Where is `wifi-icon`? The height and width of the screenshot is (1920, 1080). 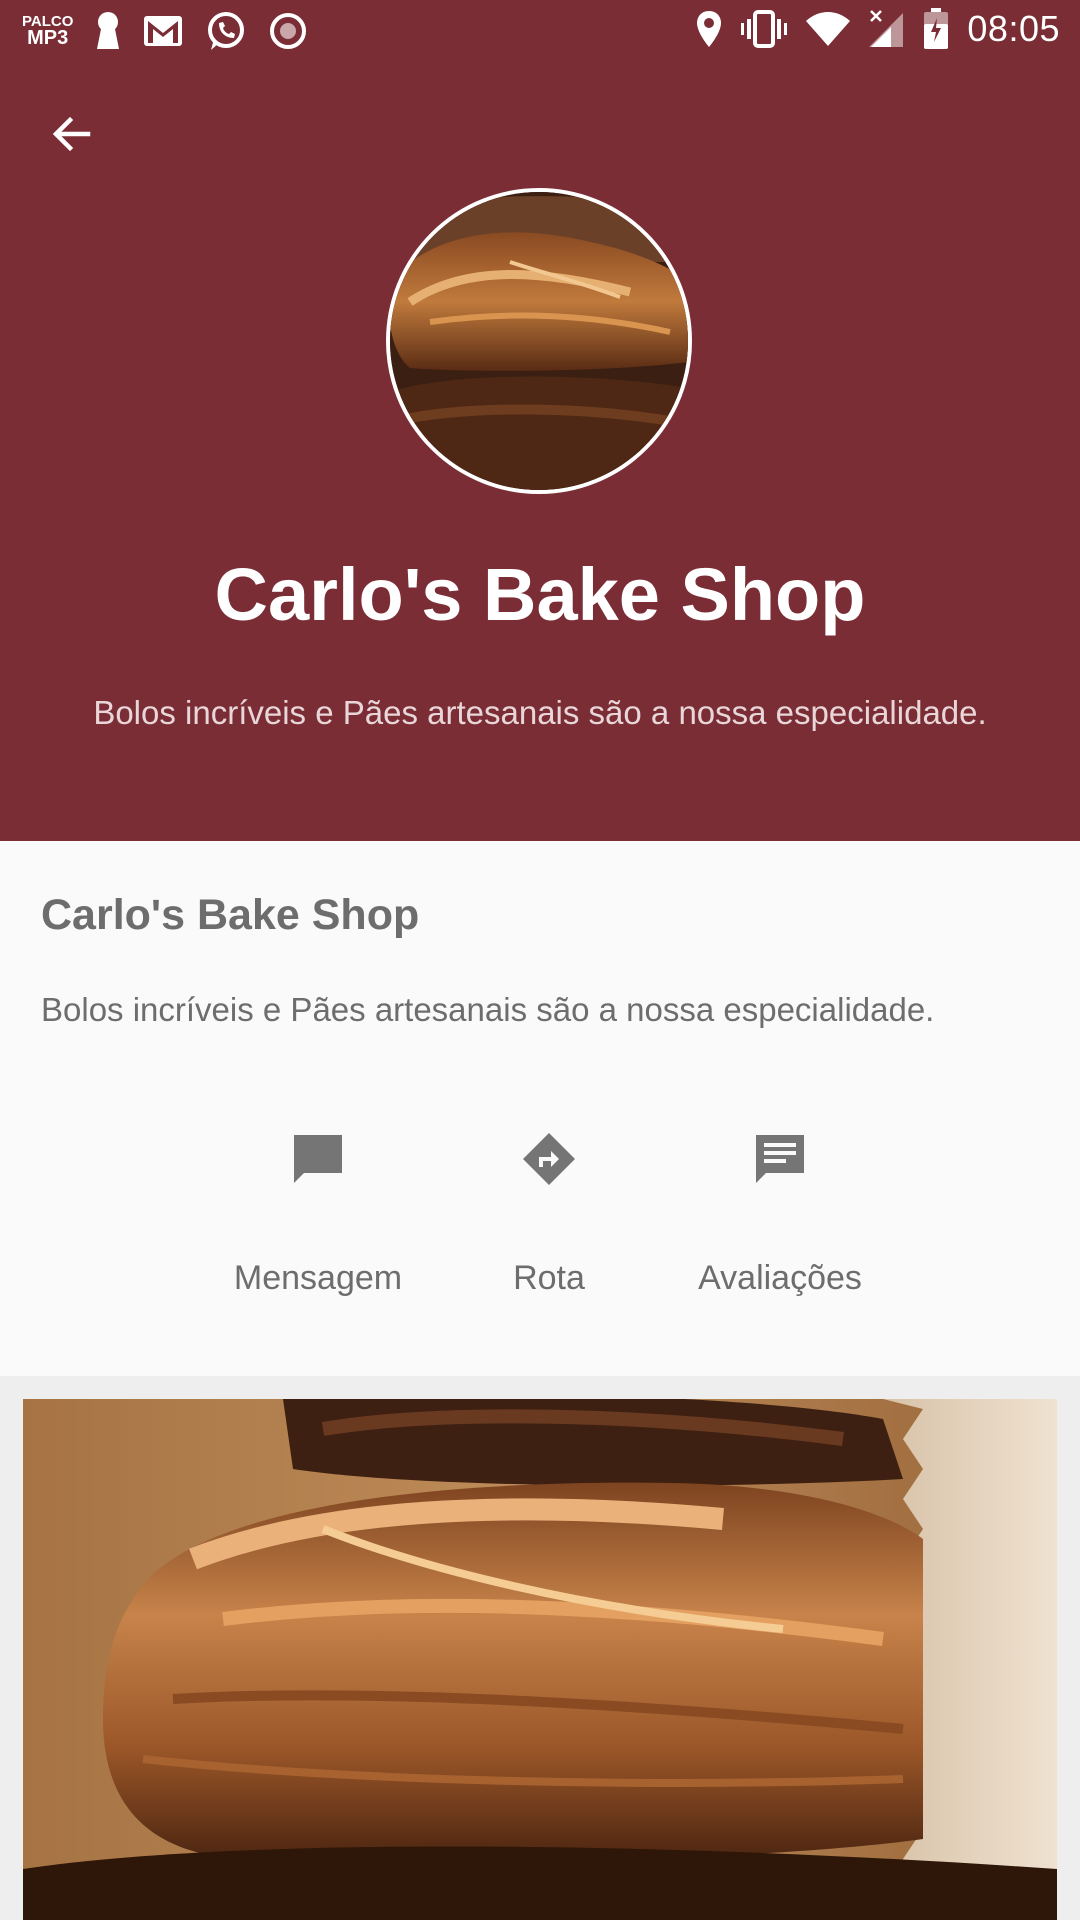 wifi-icon is located at coordinates (828, 29).